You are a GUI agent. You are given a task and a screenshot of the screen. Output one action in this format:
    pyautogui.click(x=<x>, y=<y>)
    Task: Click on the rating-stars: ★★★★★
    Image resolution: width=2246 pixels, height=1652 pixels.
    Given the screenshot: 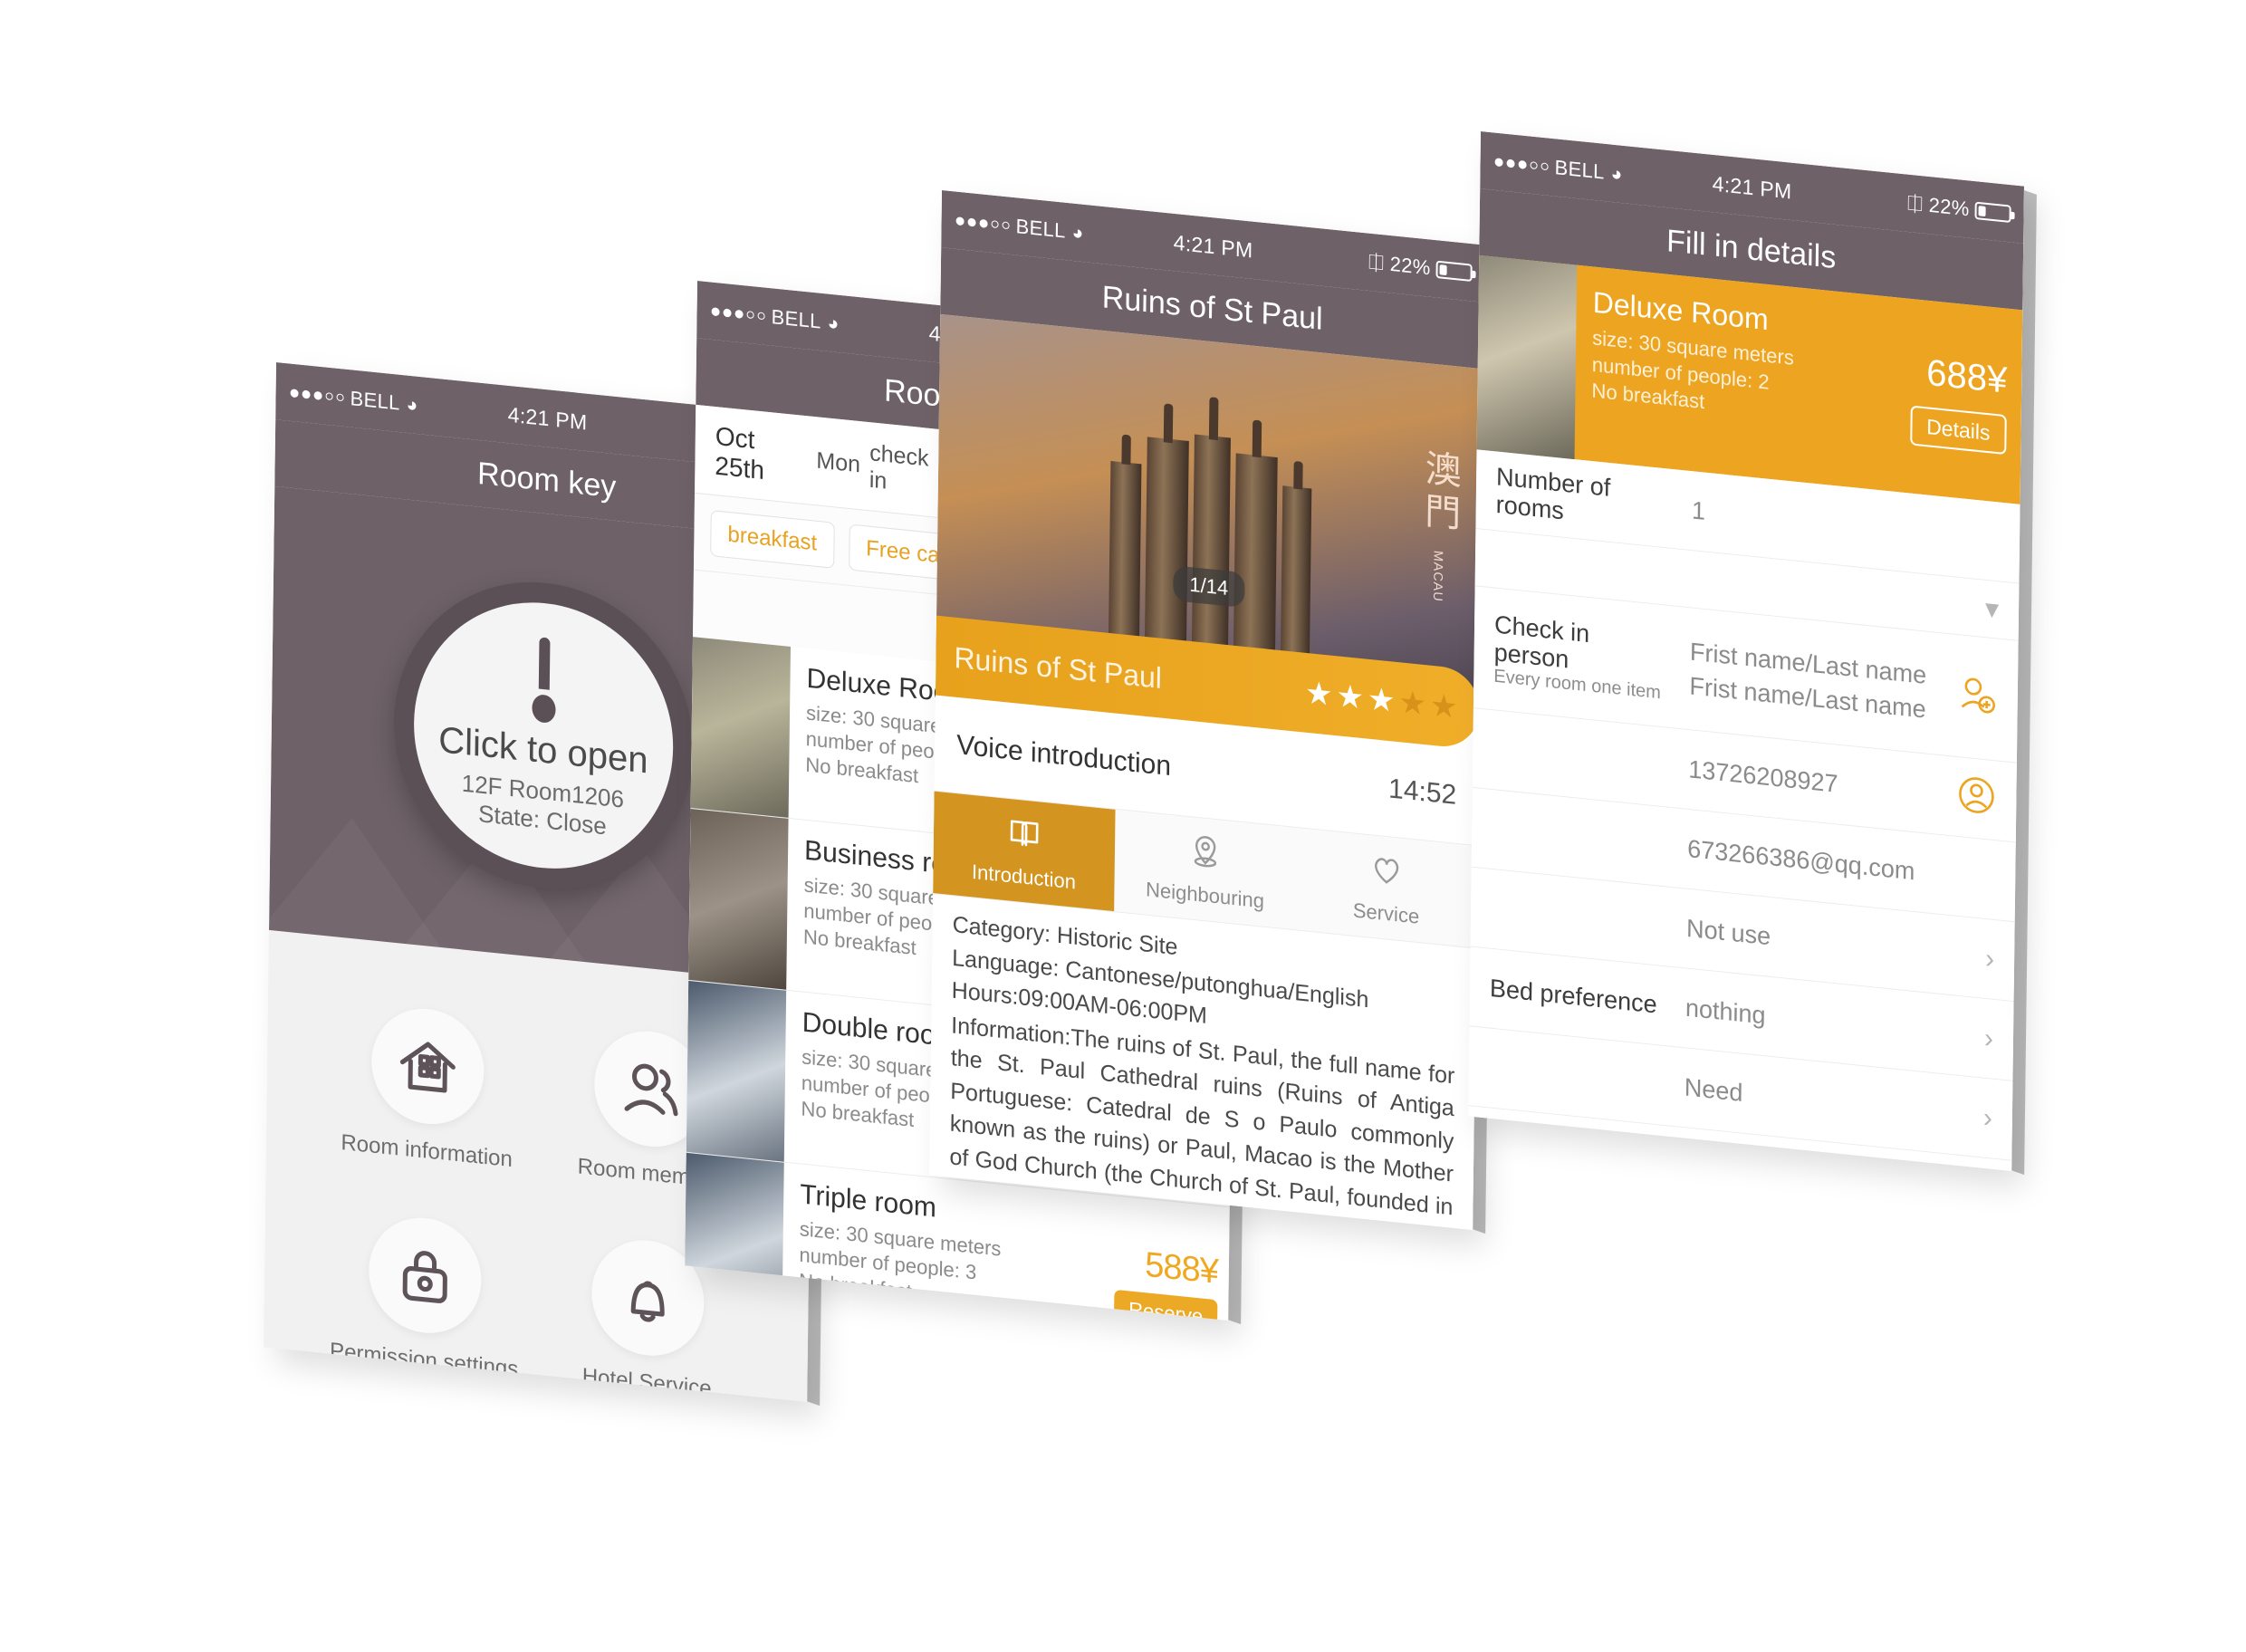 What is the action you would take?
    pyautogui.click(x=1383, y=700)
    